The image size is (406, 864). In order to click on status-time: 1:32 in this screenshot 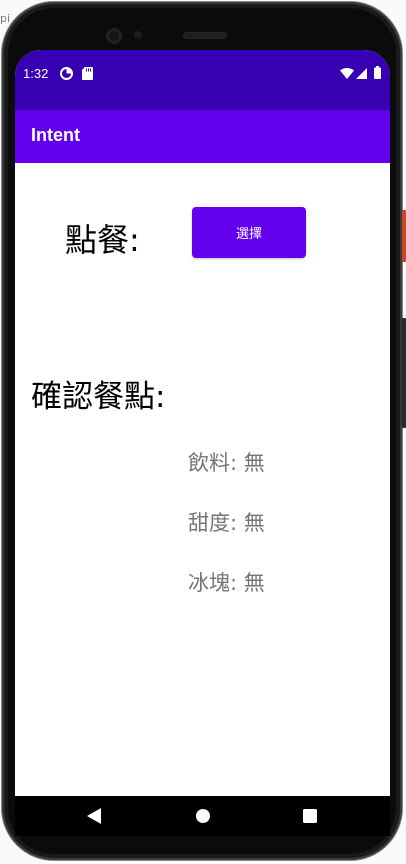, I will do `click(36, 73)`.